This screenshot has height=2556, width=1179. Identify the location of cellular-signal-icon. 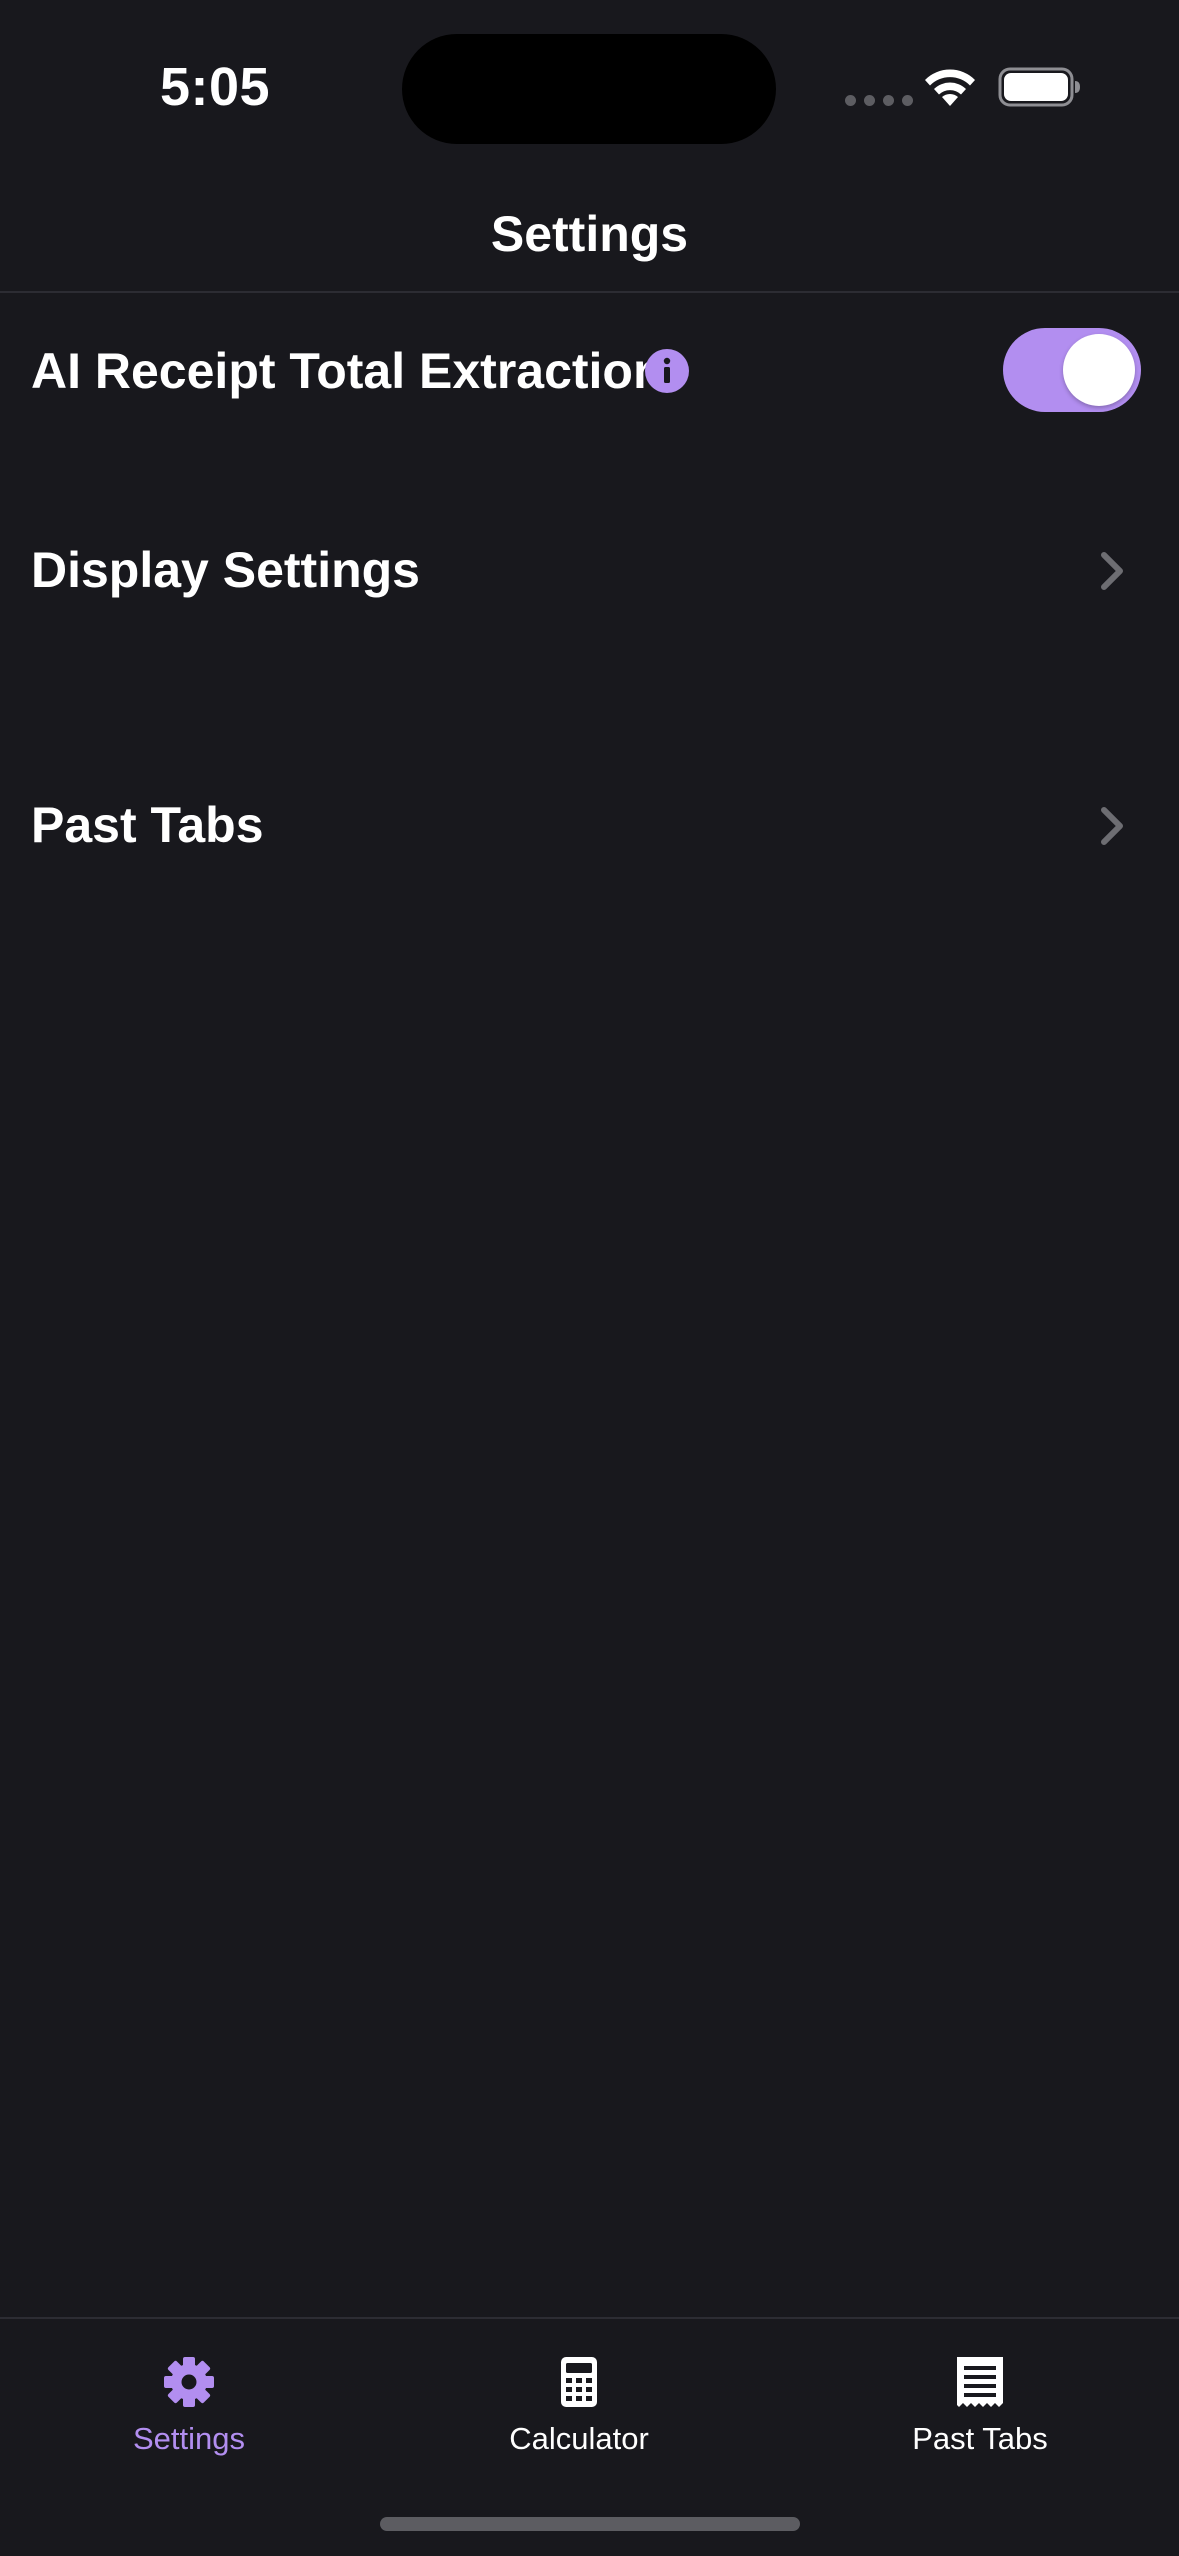
(879, 100).